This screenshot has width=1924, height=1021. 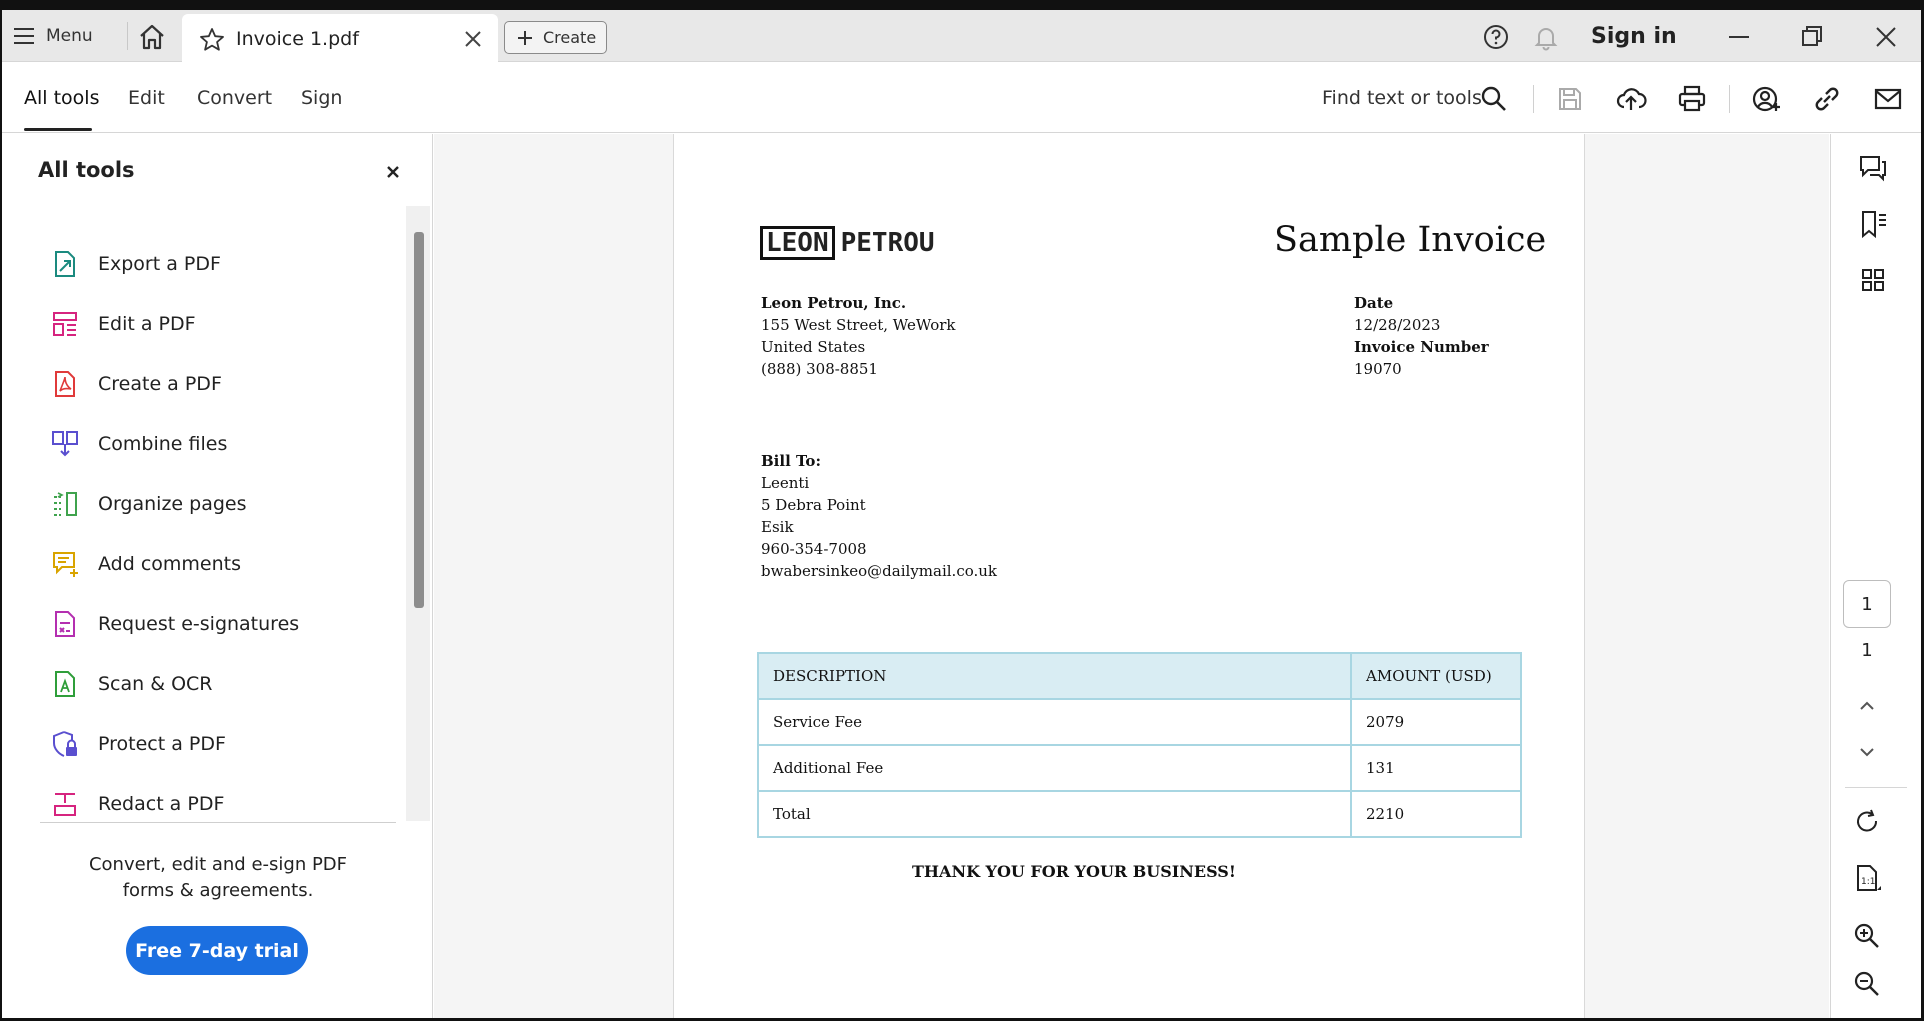 What do you see at coordinates (419, 420) in the screenshot?
I see `tools-scrollbar-thumb` at bounding box center [419, 420].